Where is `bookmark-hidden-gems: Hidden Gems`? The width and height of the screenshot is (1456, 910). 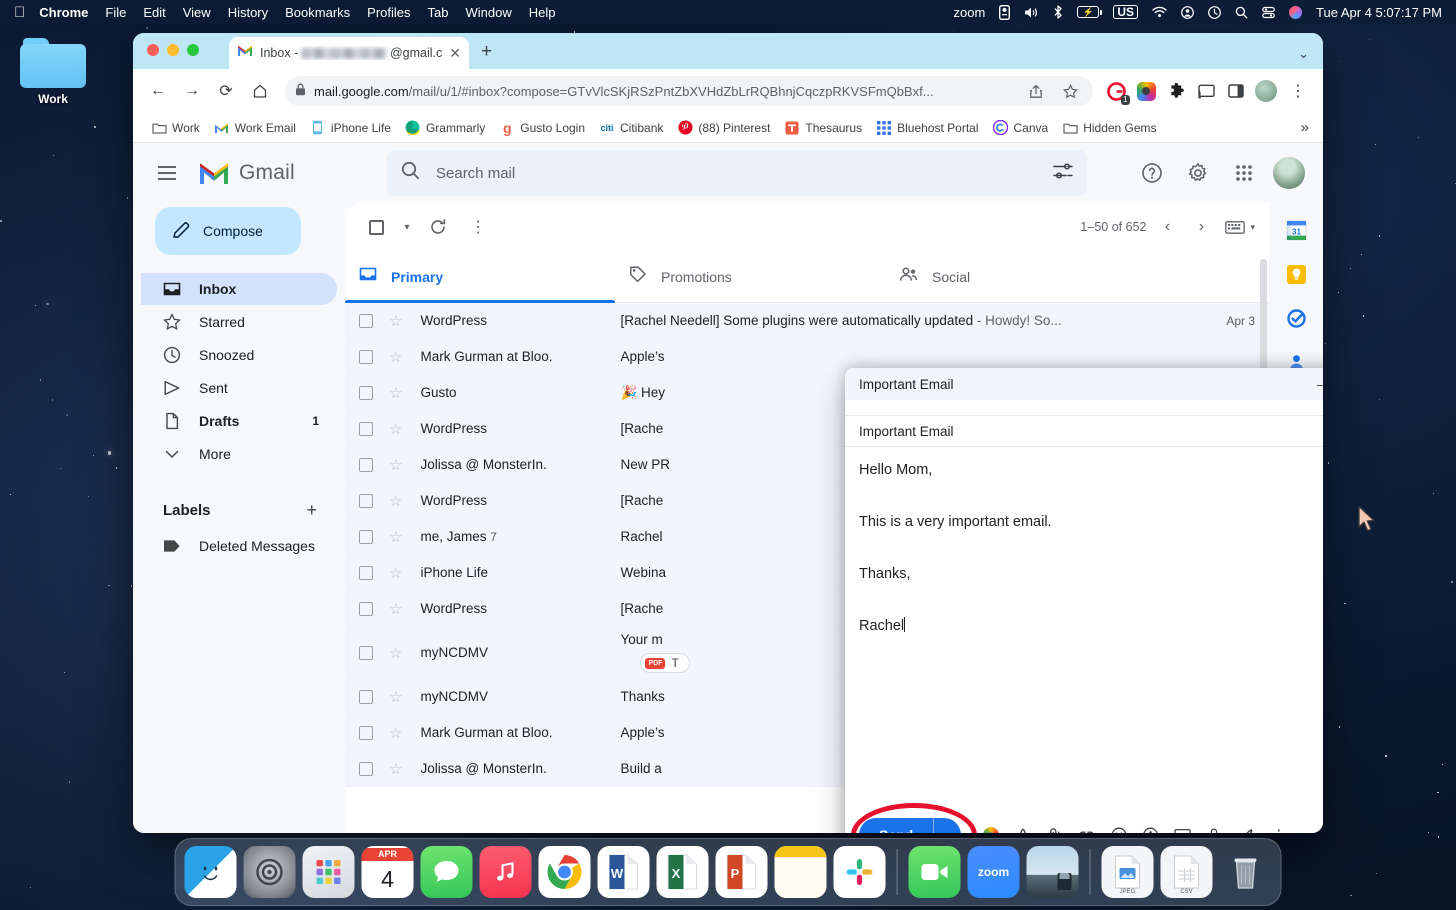
bookmark-hidden-gems: Hidden Gems is located at coordinates (1109, 128).